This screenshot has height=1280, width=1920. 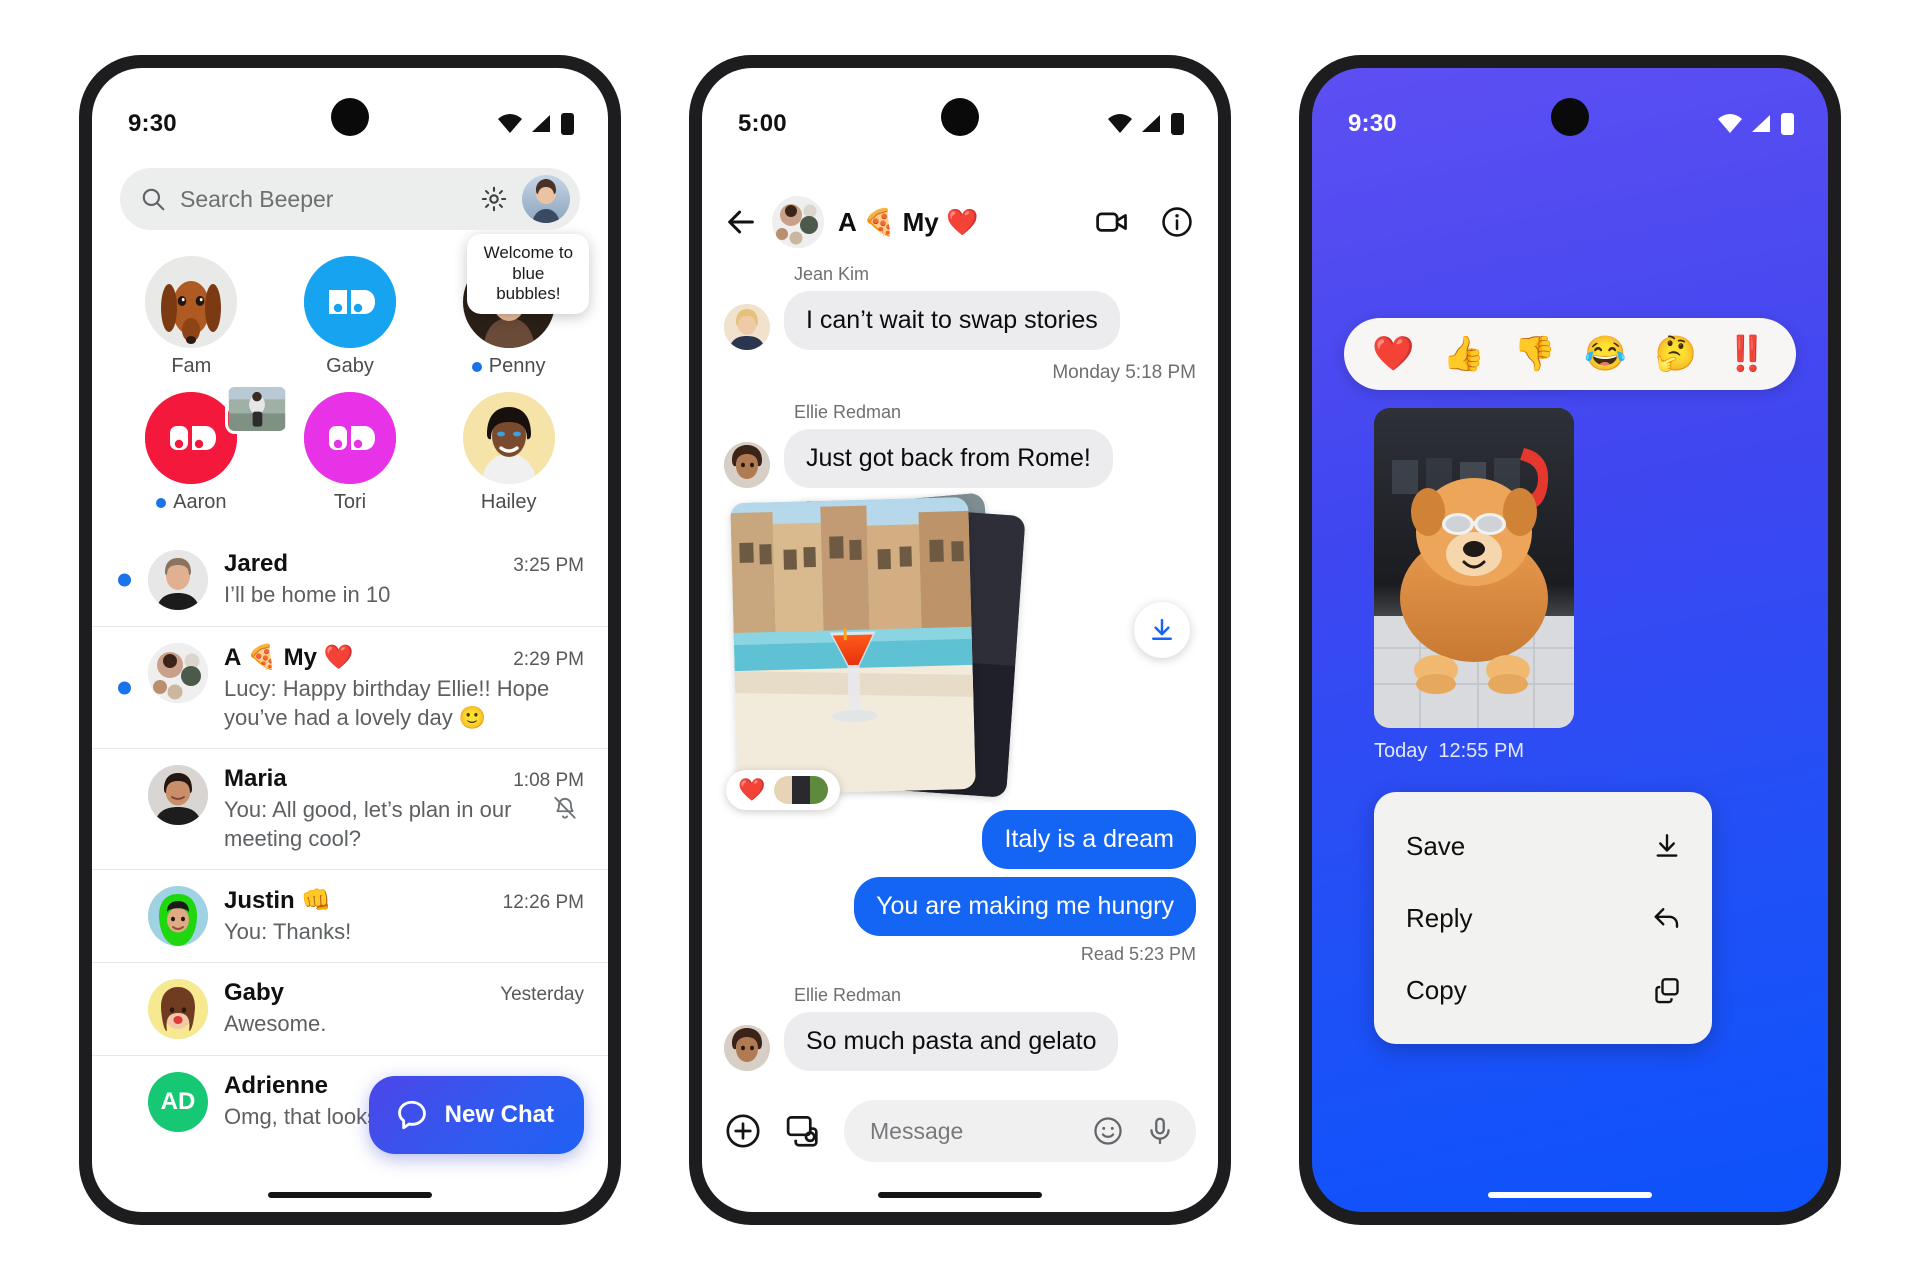 I want to click on context-menu-item-reply: Reply, so click(x=1543, y=918).